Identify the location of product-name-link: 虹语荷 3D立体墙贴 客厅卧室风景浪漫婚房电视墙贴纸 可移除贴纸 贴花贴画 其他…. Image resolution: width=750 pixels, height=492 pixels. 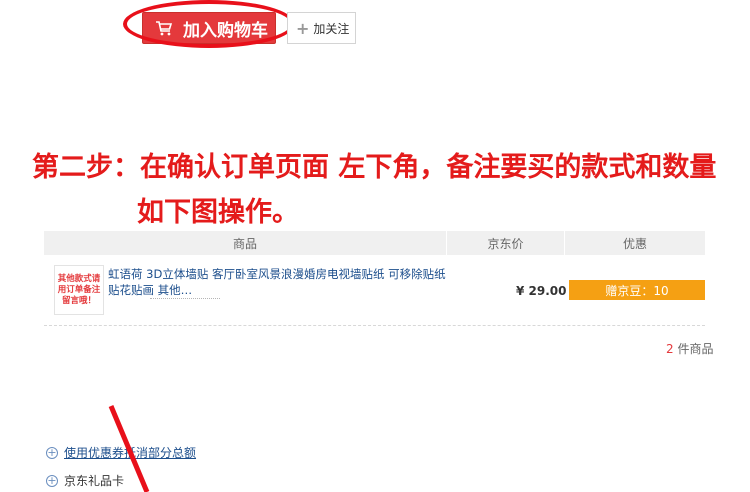
(288, 282).